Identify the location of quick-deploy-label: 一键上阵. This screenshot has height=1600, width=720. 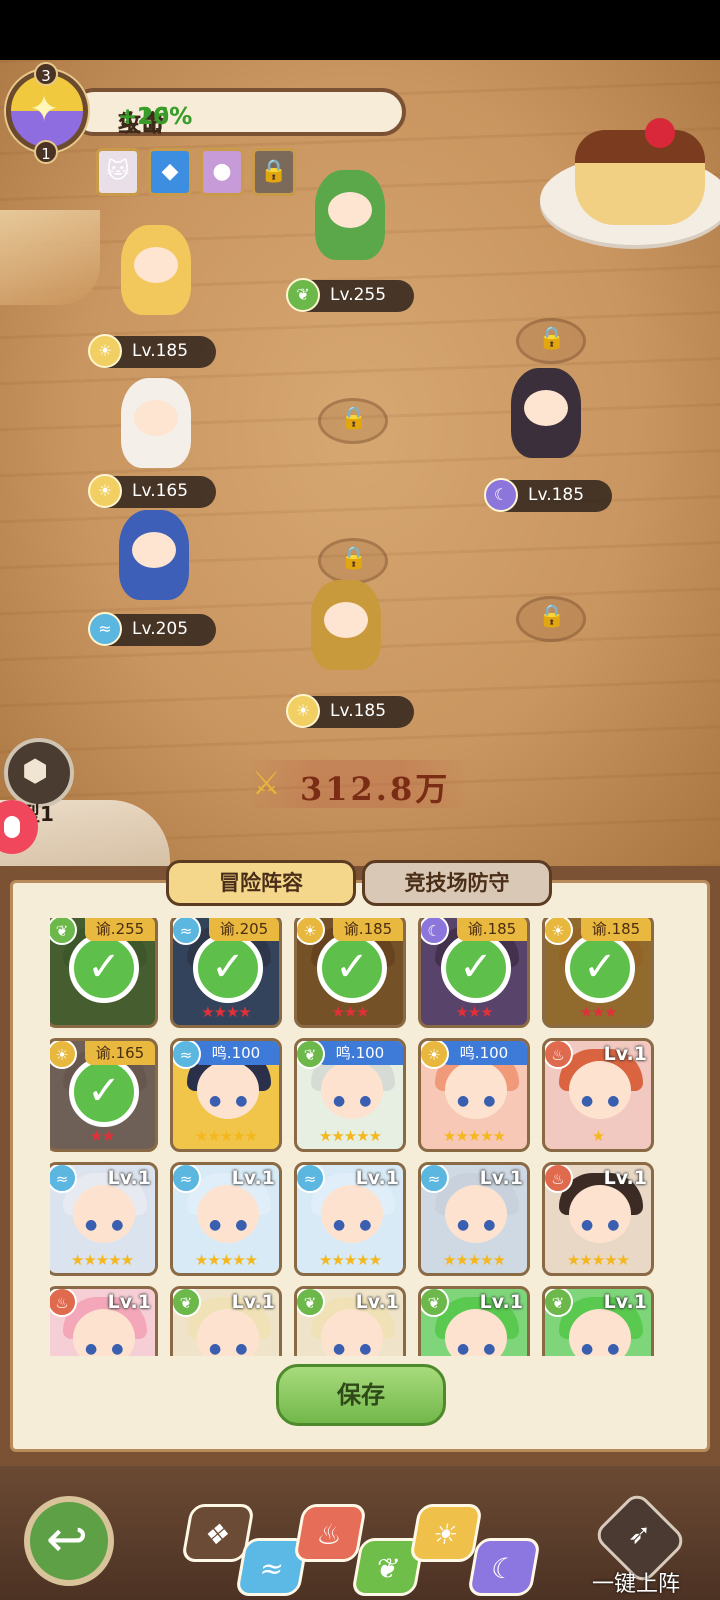
(636, 1584).